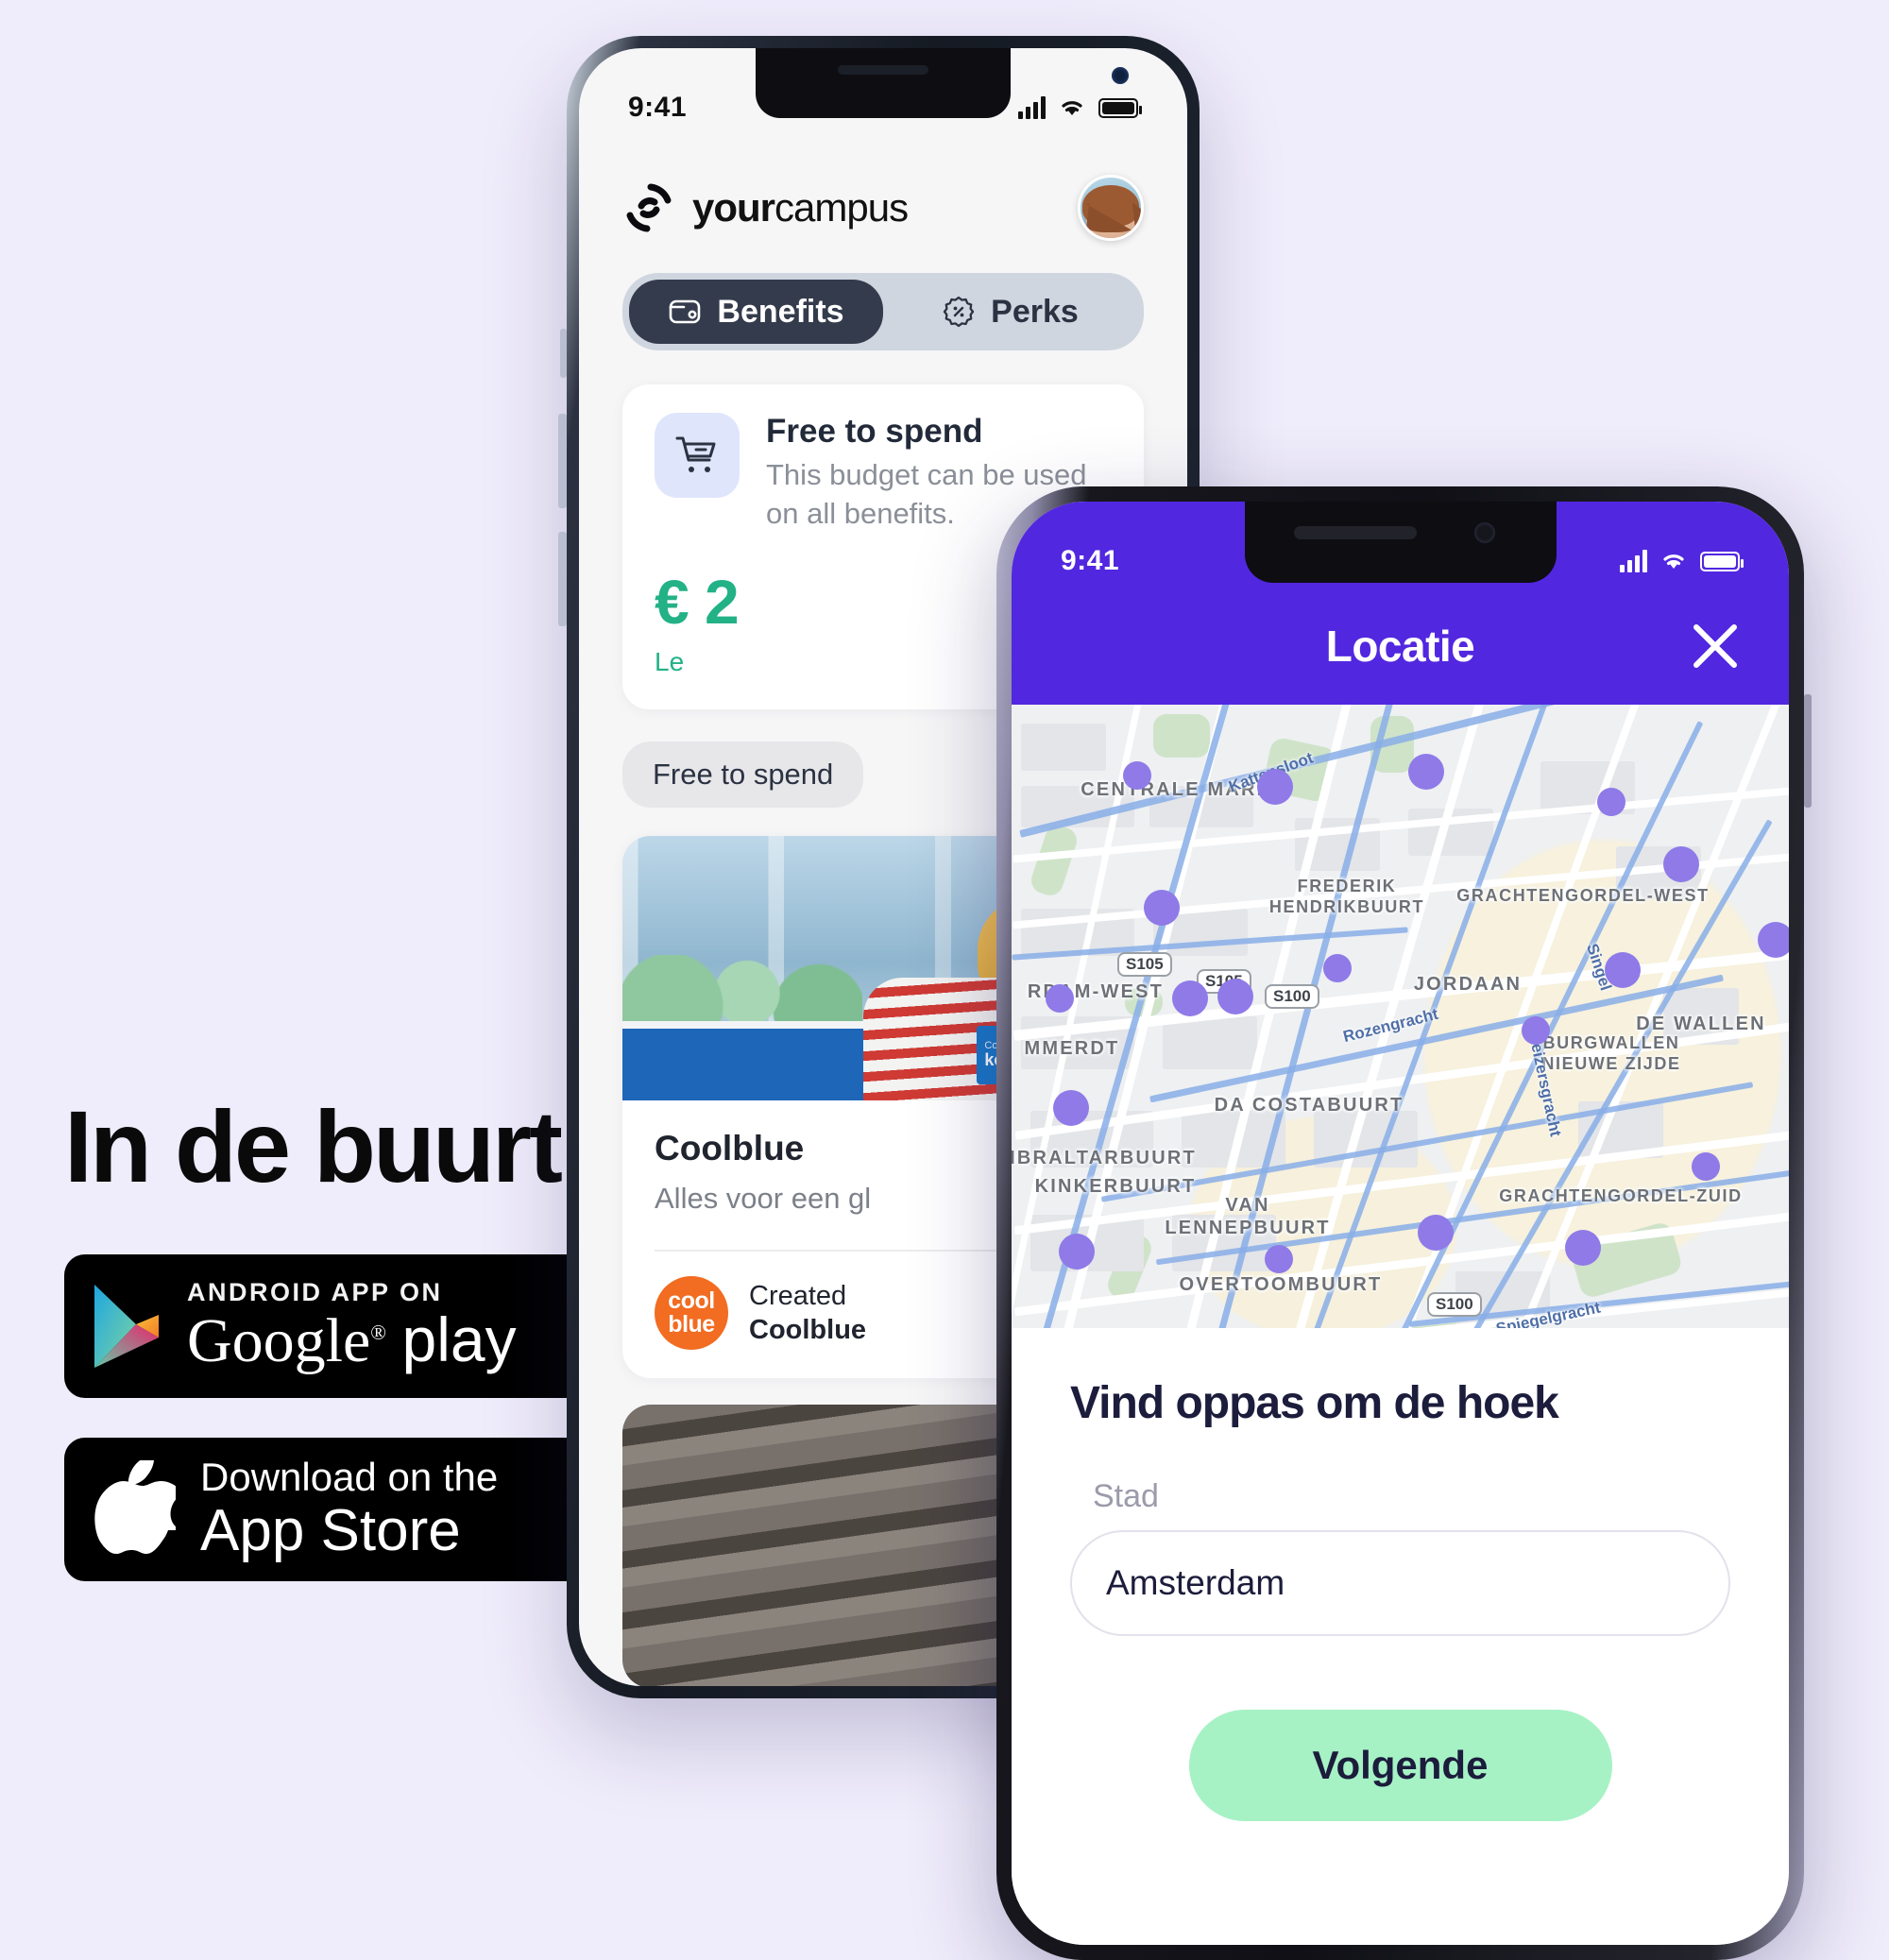 This screenshot has width=1889, height=1960. Describe the element at coordinates (1808, 751) in the screenshot. I see `phone-b-power-button` at that location.